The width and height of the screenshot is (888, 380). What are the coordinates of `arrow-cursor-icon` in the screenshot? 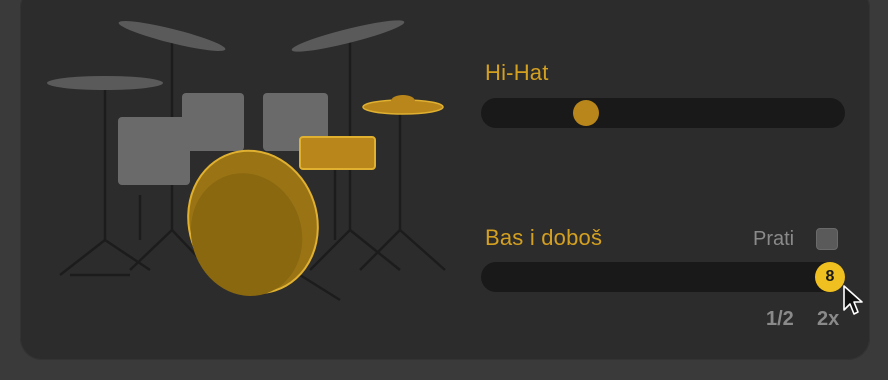 It's located at (853, 300).